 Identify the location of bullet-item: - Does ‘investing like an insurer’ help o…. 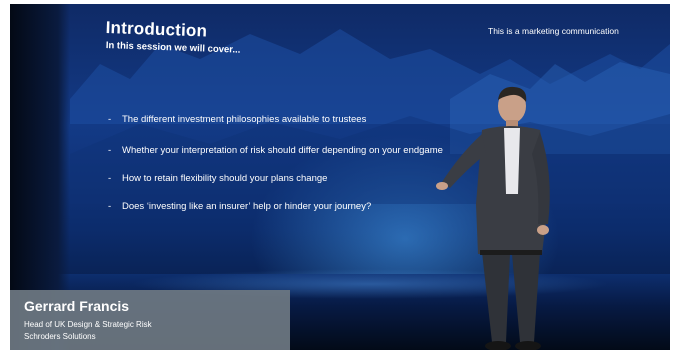
(239, 206).